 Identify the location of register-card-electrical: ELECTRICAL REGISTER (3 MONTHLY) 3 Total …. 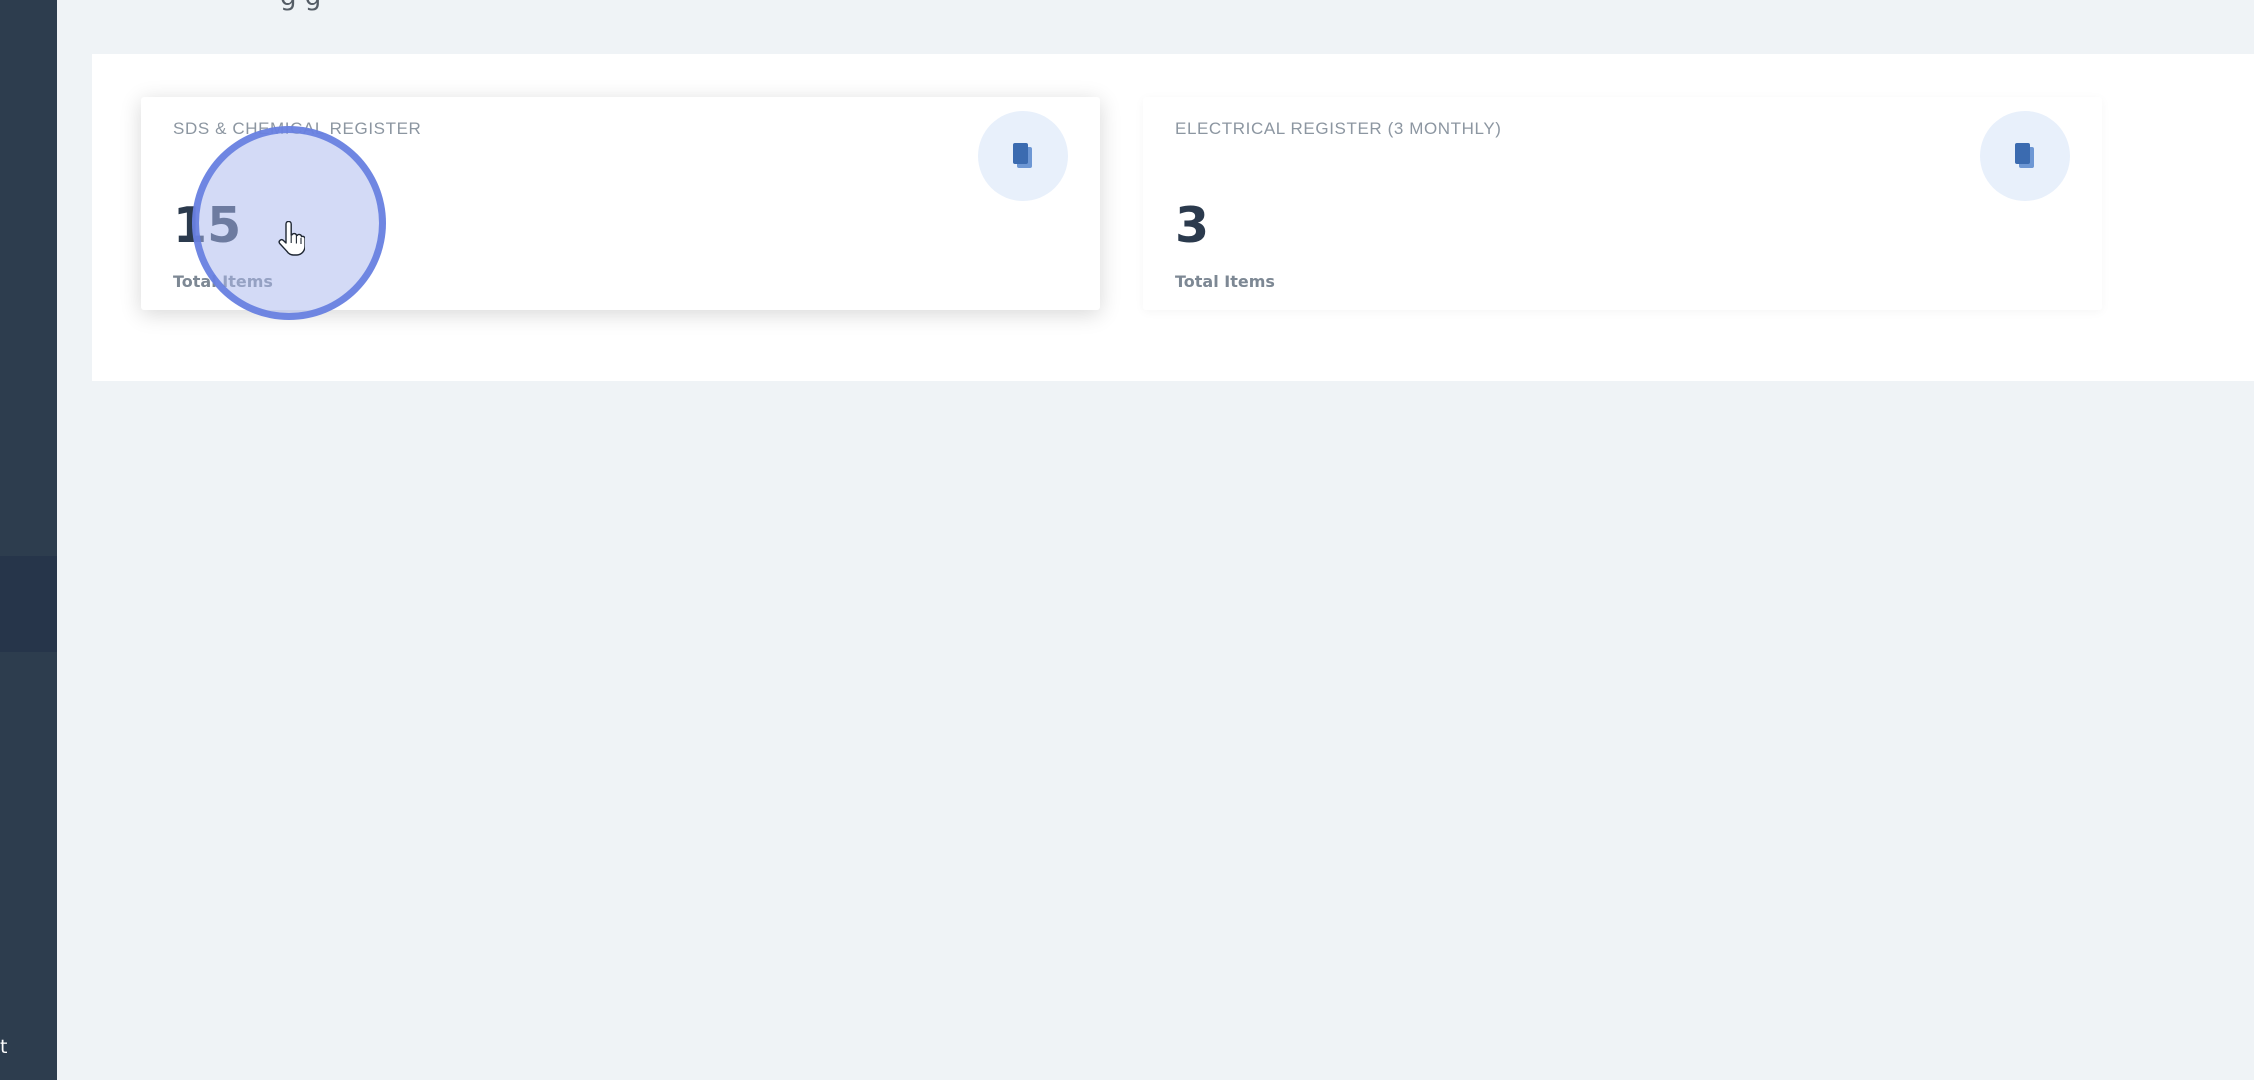
(1622, 203).